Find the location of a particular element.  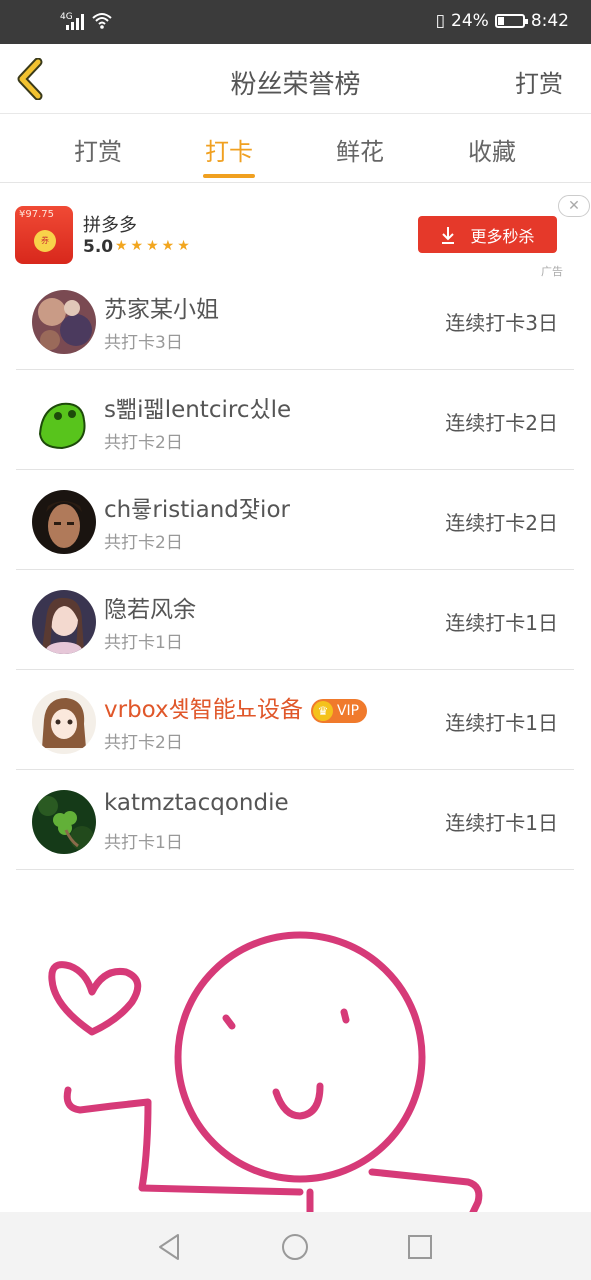

app-icon: ¥97.75 券 is located at coordinates (44, 235).